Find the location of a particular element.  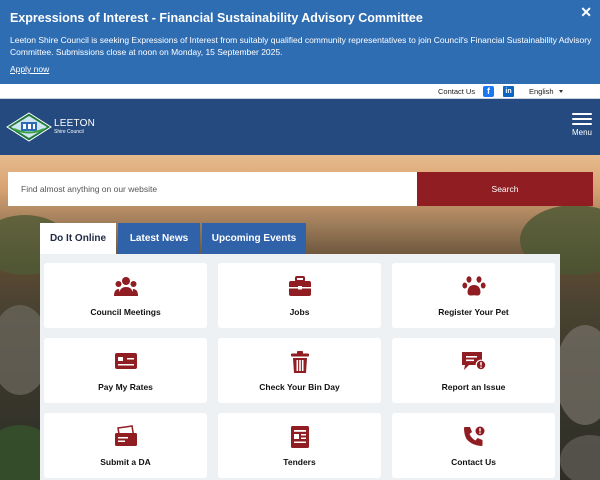

card-contact-us: Contact Us is located at coordinates (473, 445).